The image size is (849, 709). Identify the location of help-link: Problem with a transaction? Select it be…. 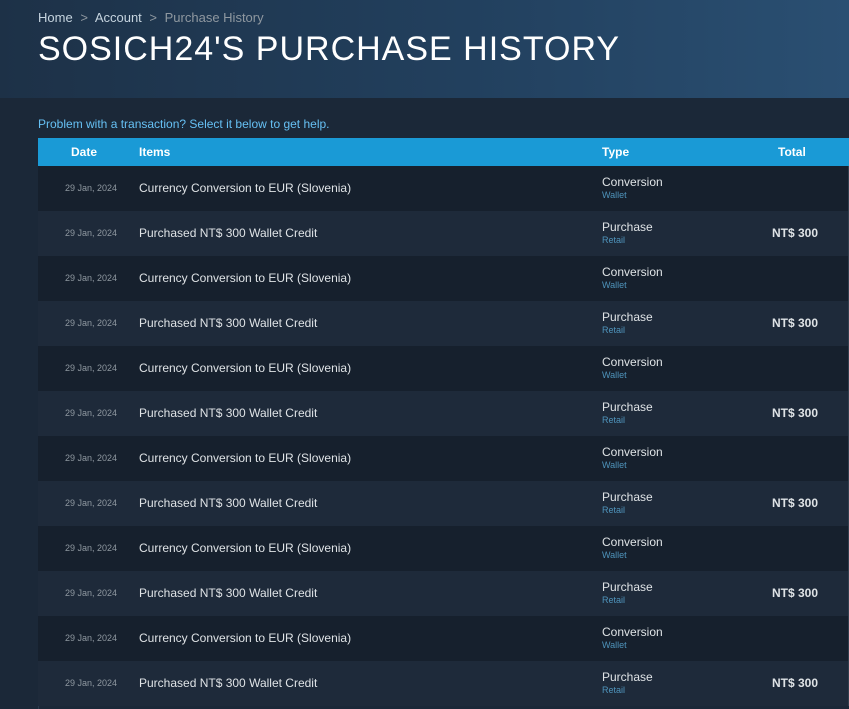
(184, 124).